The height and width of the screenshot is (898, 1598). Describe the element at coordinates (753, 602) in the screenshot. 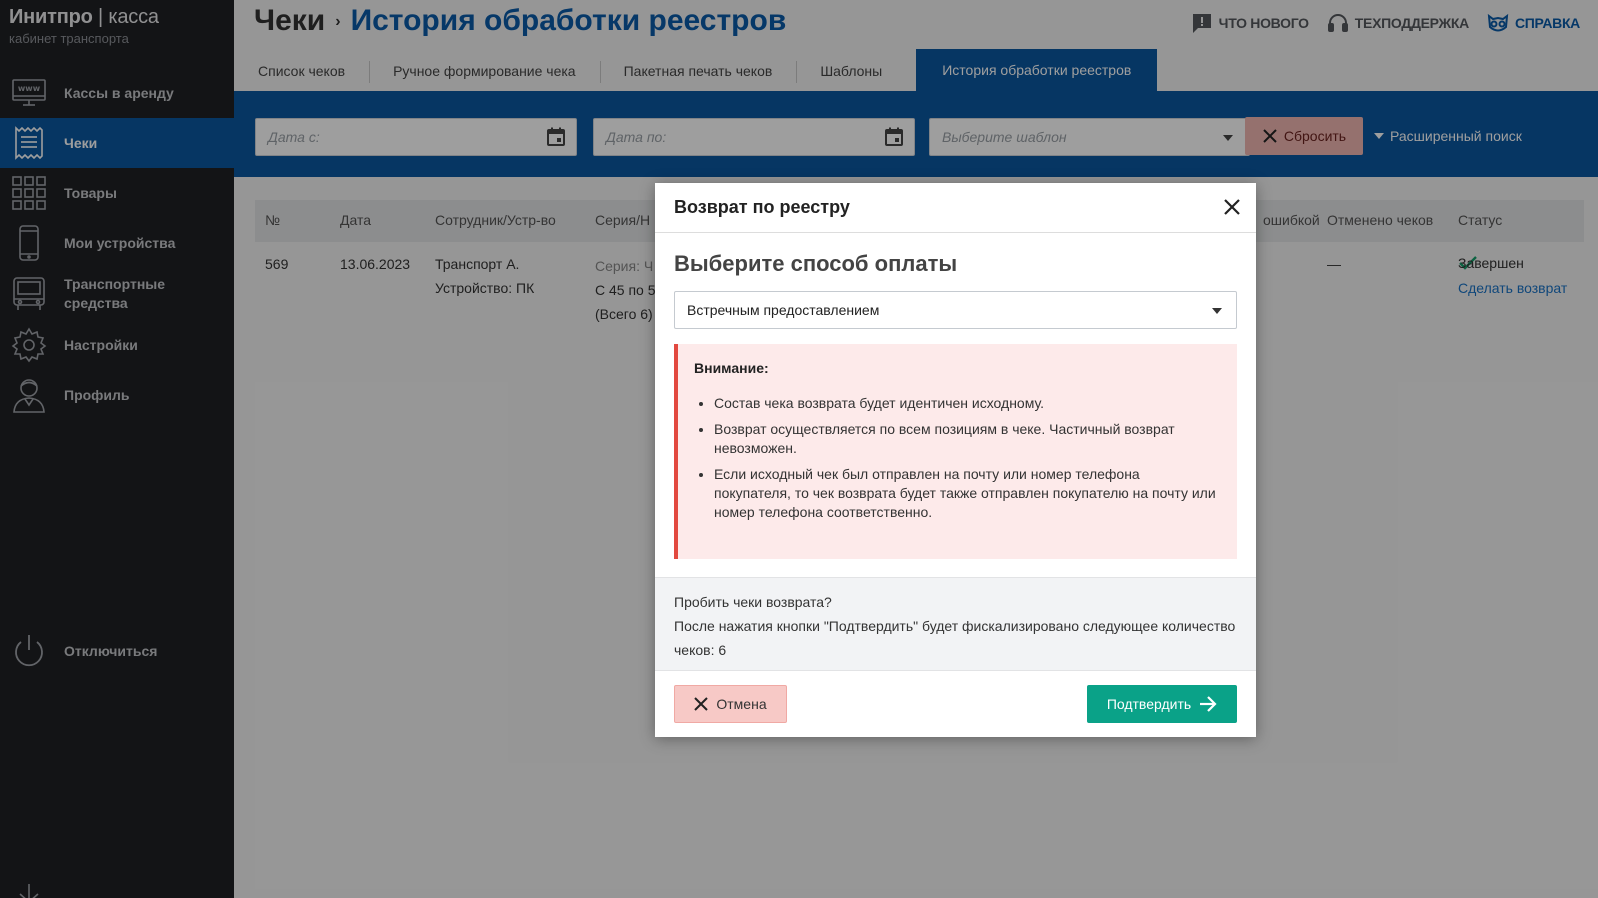

I see `confirm-question: Пробить чеки возврата?` at that location.